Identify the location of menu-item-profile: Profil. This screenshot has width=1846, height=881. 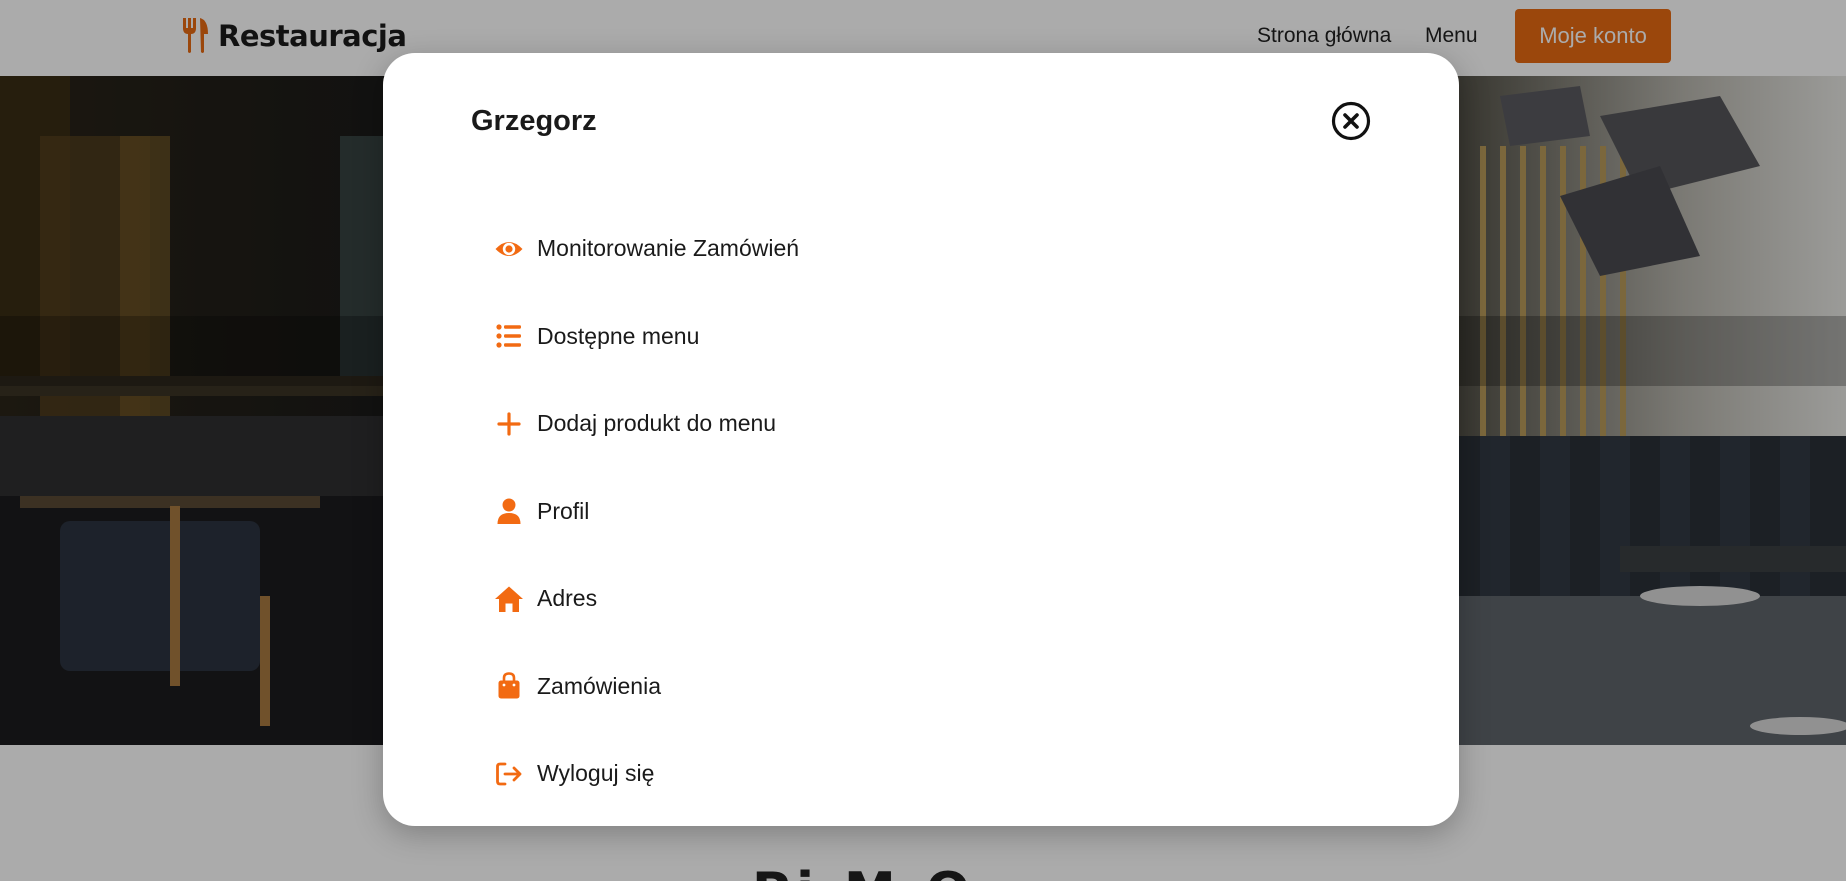
(893, 512).